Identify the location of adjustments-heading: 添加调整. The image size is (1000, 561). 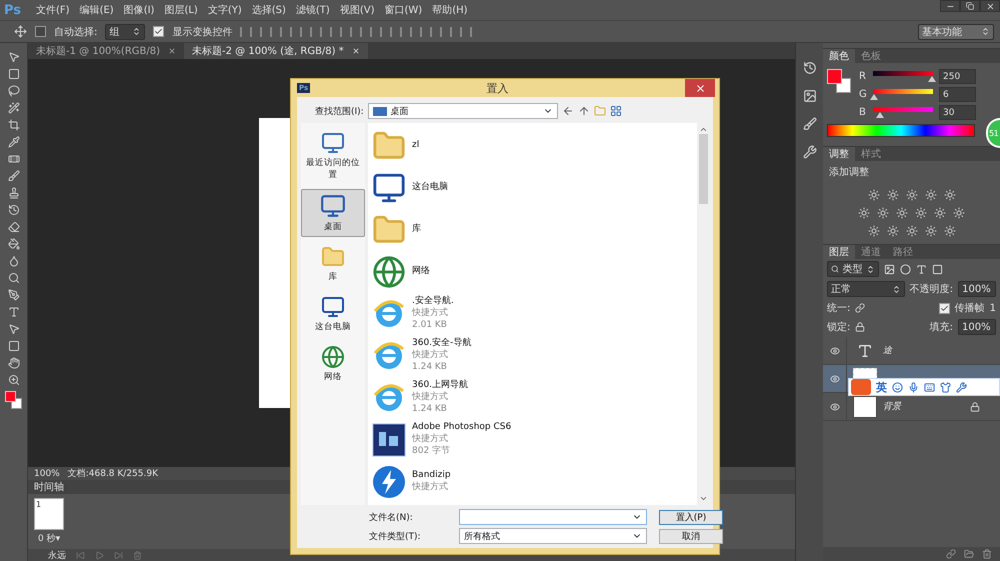
(849, 173).